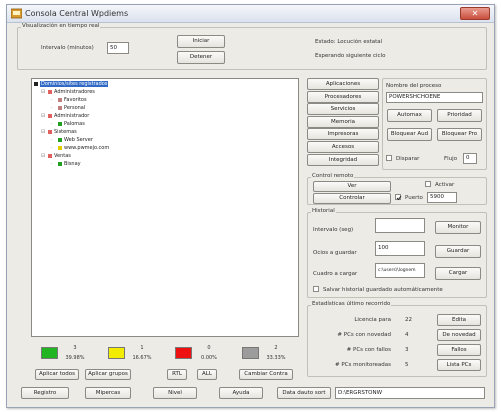 Image resolution: width=501 pixels, height=412 pixels. I want to click on auto-save-checkbox, so click(316, 289).